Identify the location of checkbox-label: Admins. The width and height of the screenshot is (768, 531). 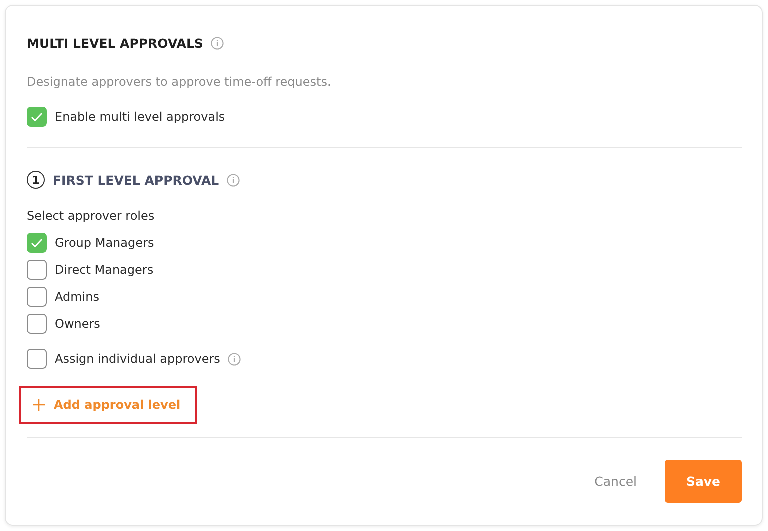
(77, 297).